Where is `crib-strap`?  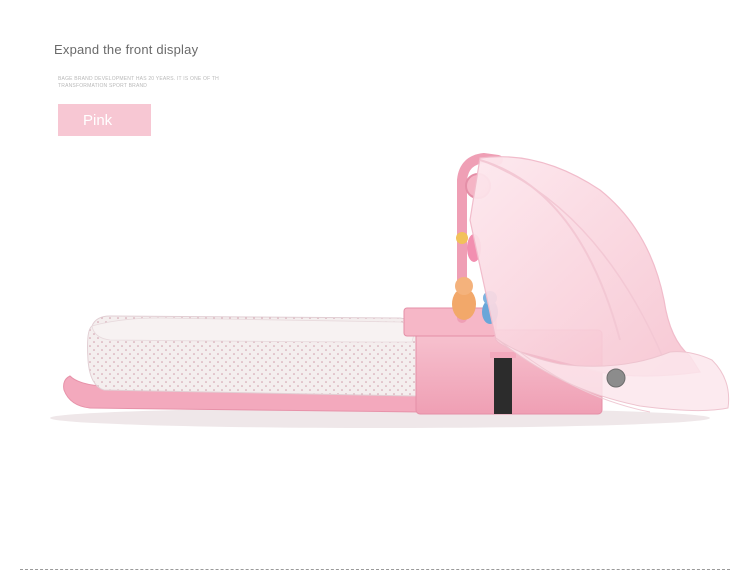
crib-strap is located at coordinates (503, 383).